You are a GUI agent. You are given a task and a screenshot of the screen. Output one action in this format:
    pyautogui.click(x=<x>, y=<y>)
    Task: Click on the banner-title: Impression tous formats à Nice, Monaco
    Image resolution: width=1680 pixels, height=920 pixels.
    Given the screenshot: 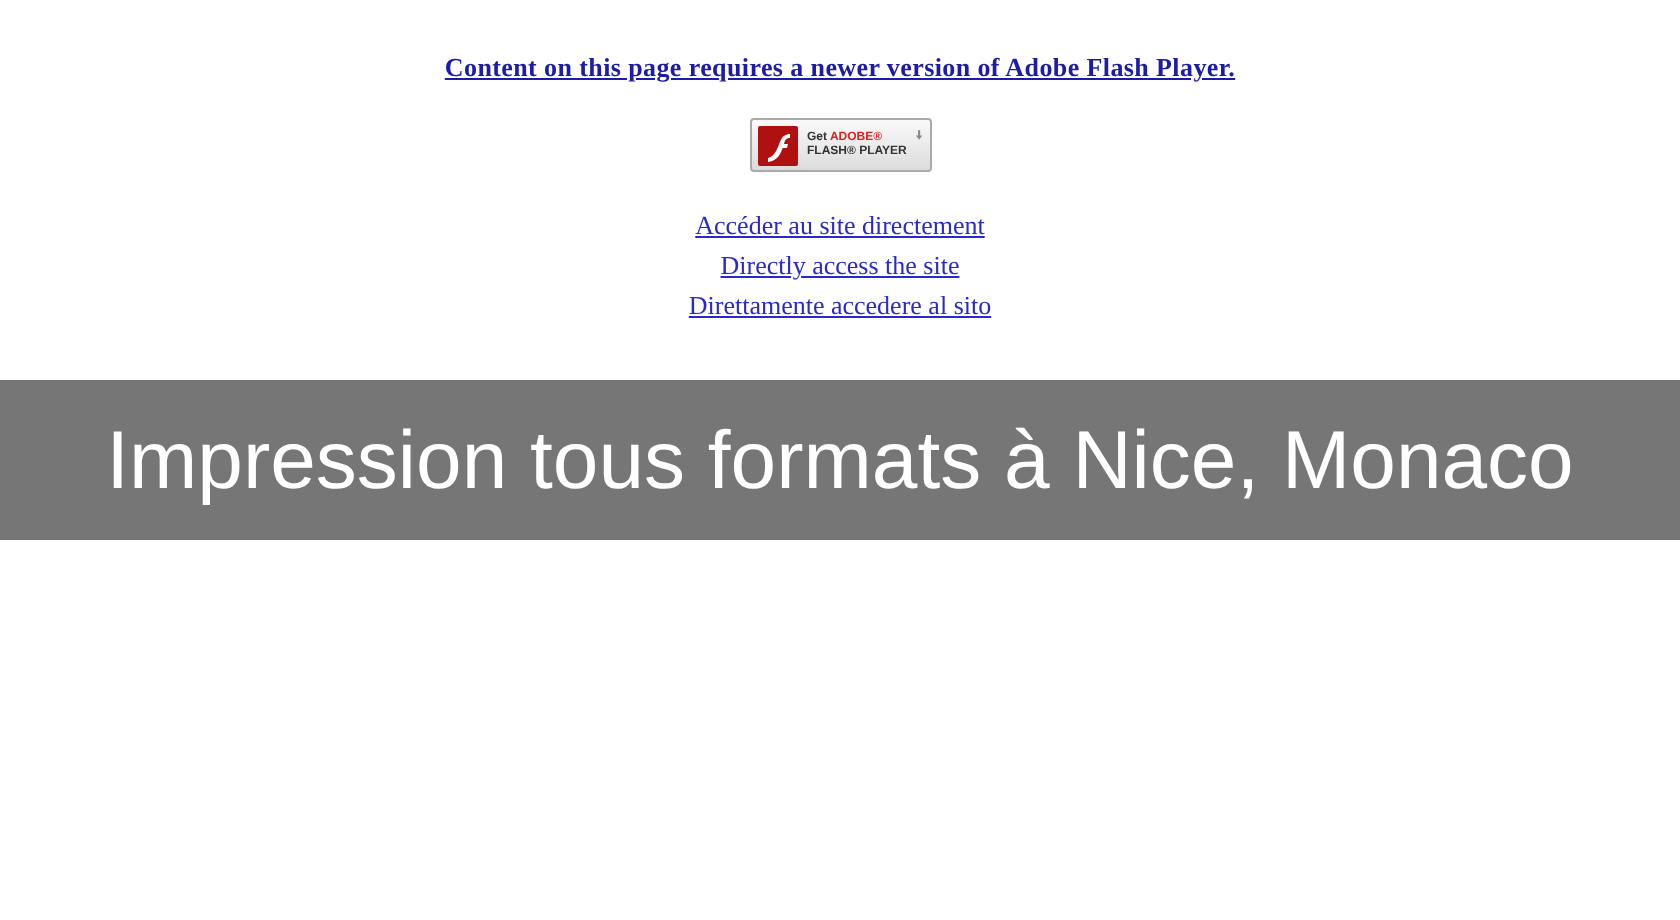 What is the action you would take?
    pyautogui.click(x=840, y=460)
    